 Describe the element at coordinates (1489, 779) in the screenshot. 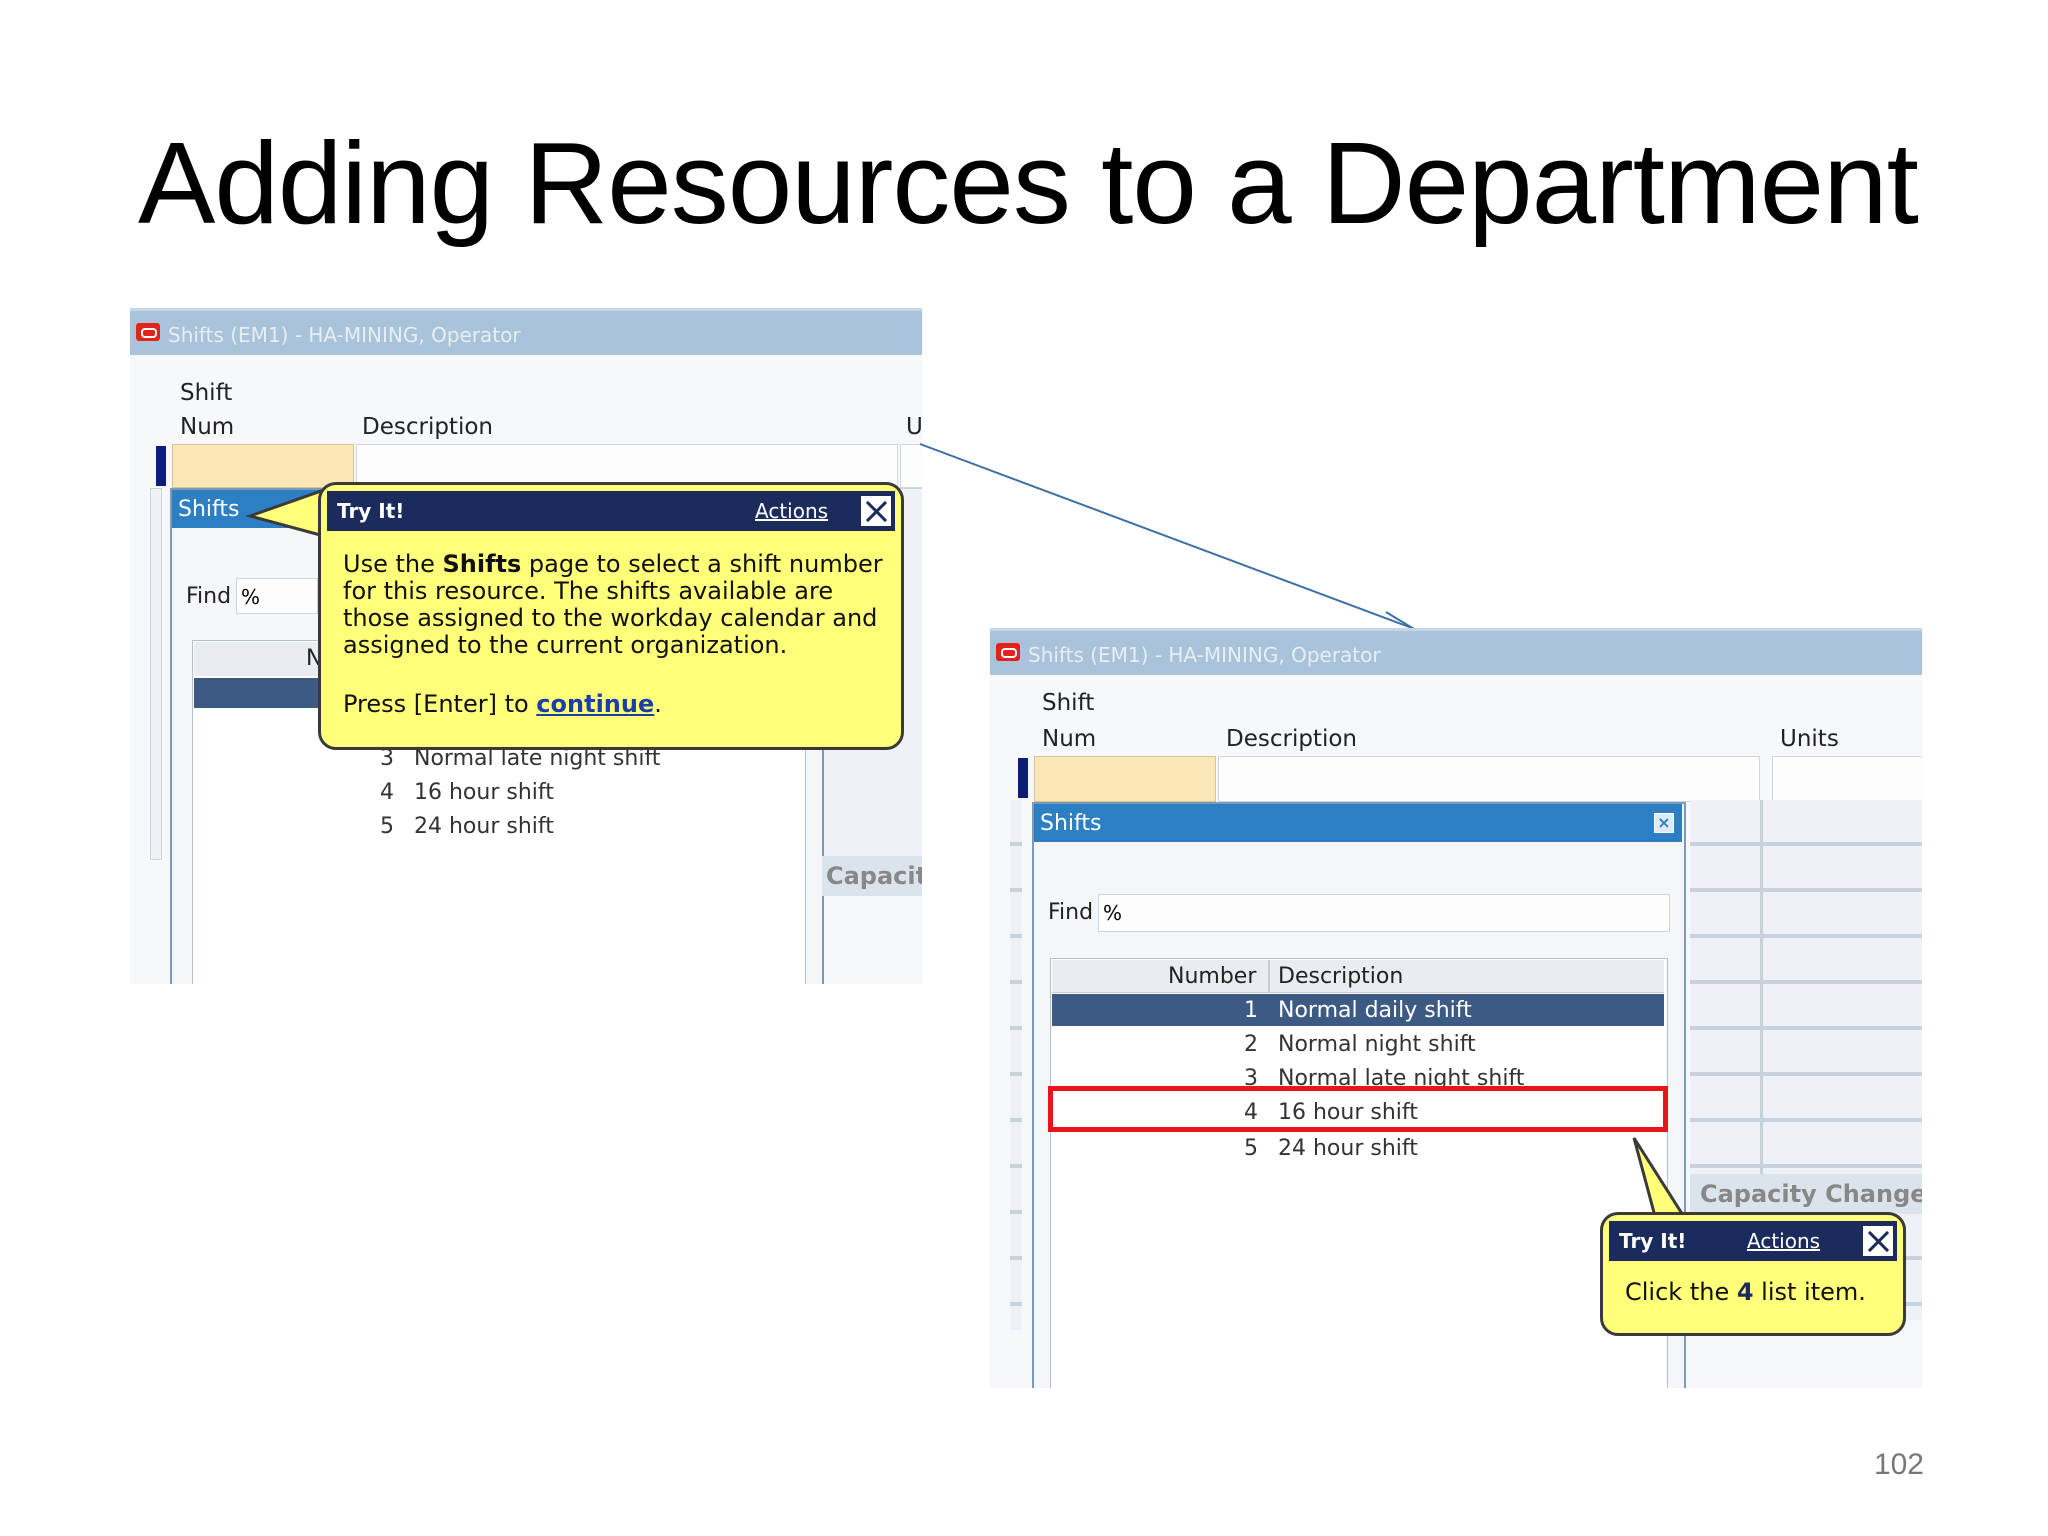

I see `description-field` at that location.